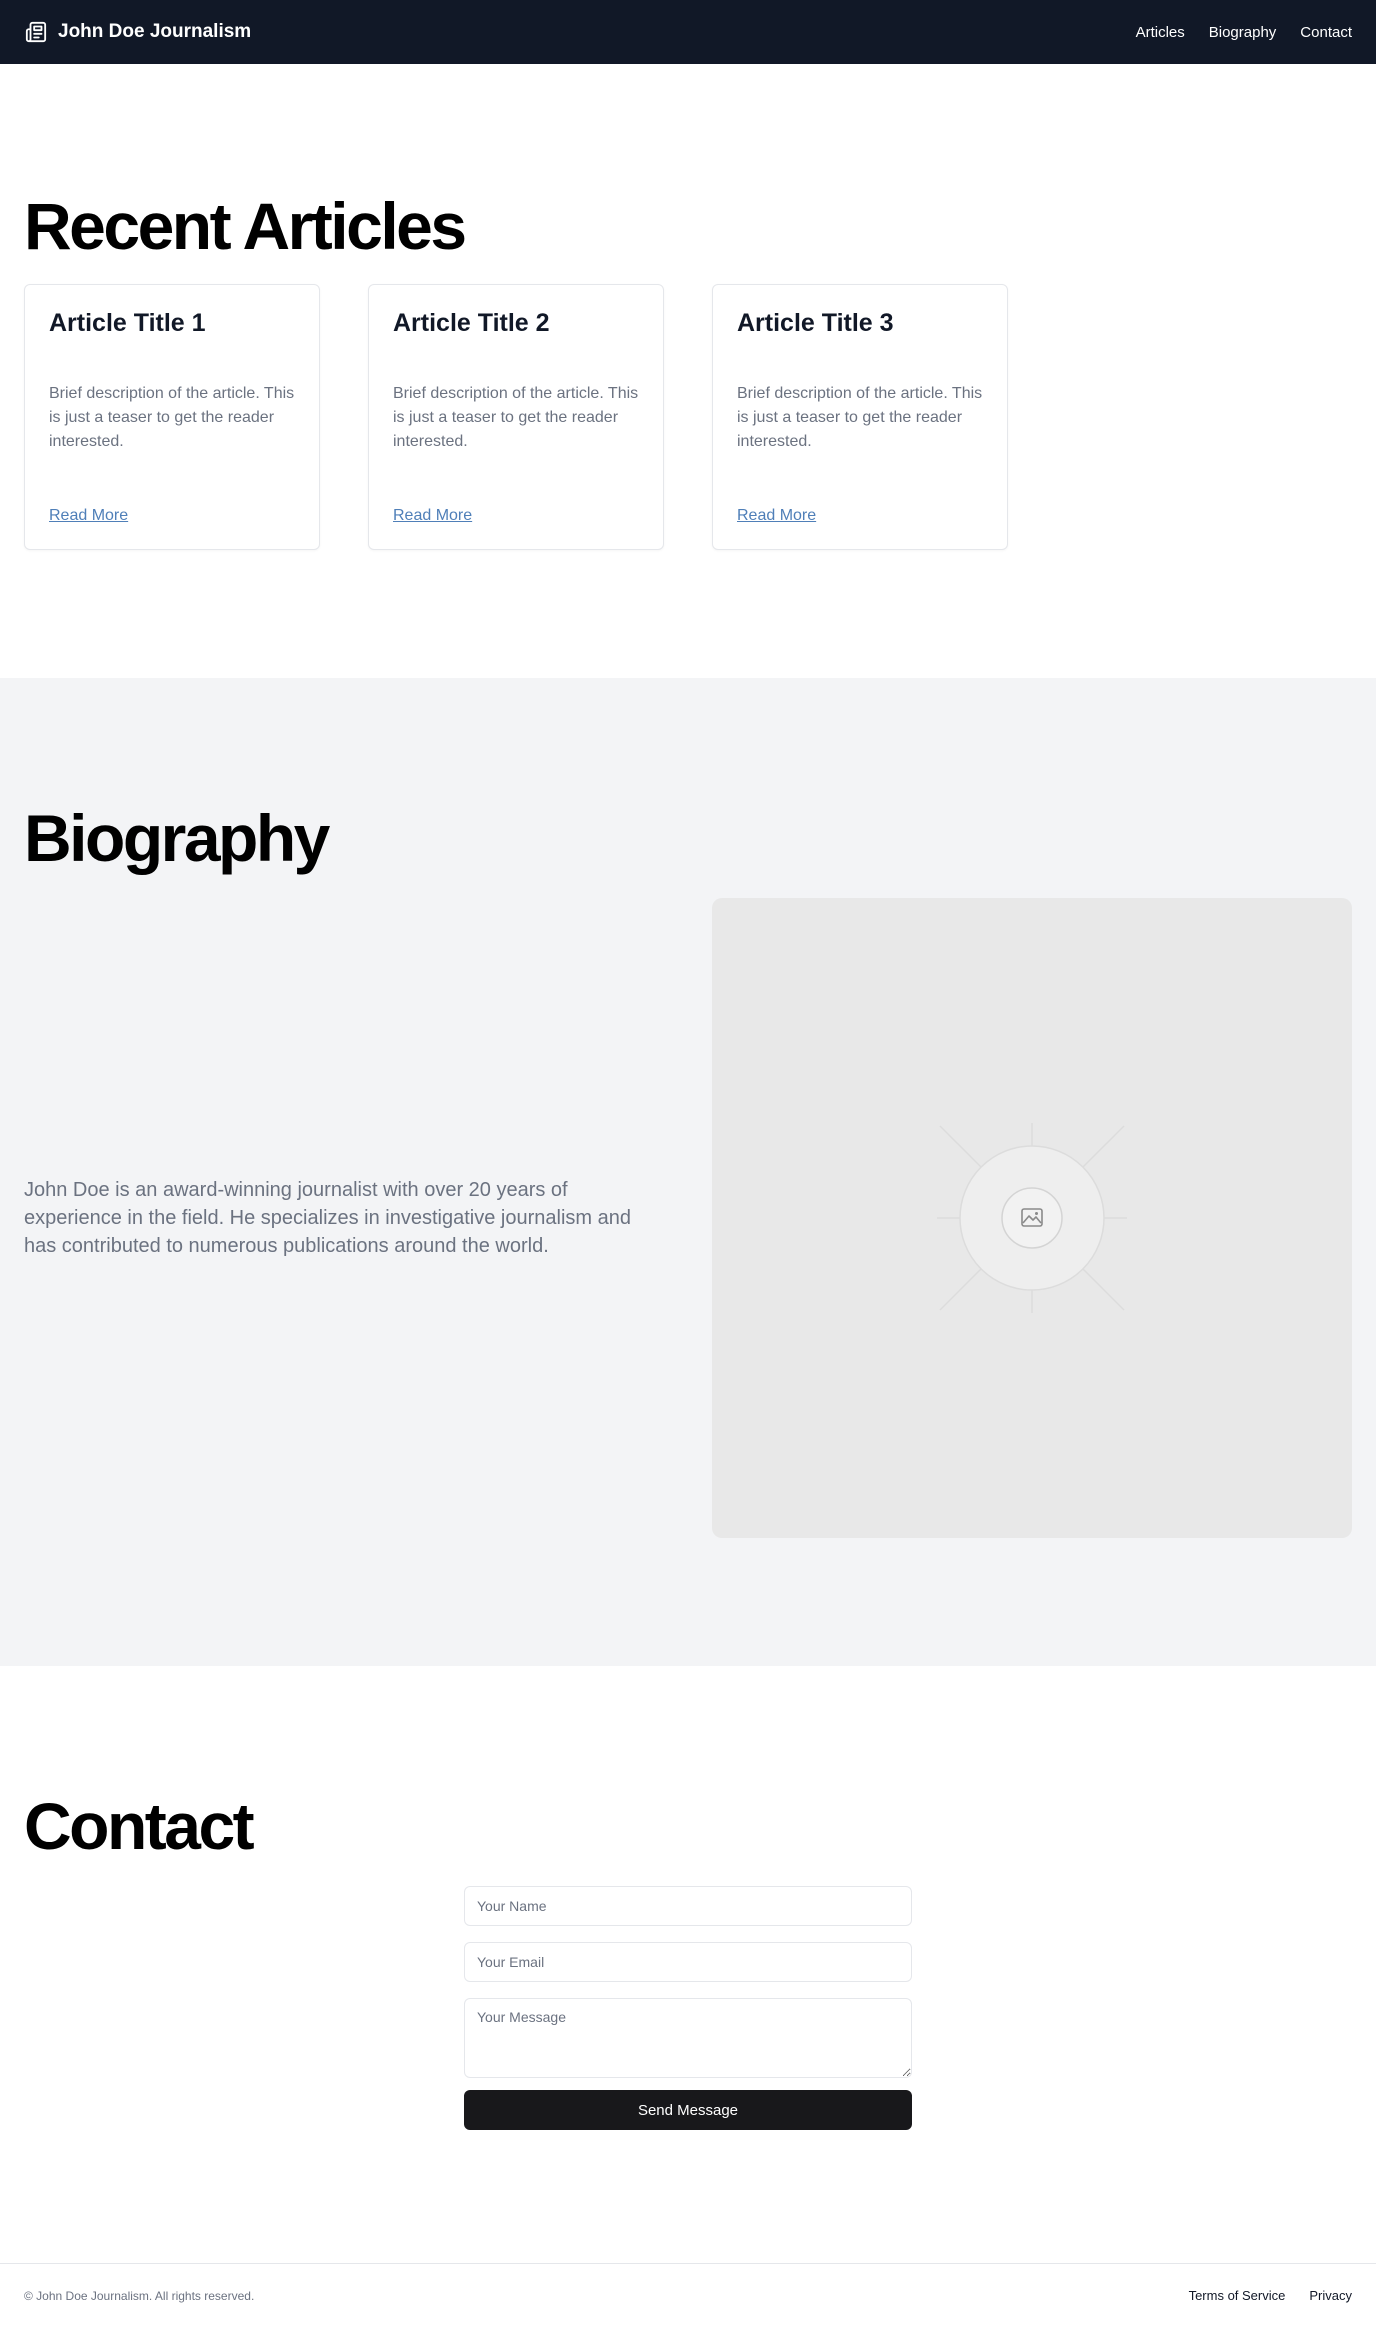 The image size is (1376, 2327). What do you see at coordinates (155, 31) in the screenshot?
I see `brand-title: John Doe Journalism` at bounding box center [155, 31].